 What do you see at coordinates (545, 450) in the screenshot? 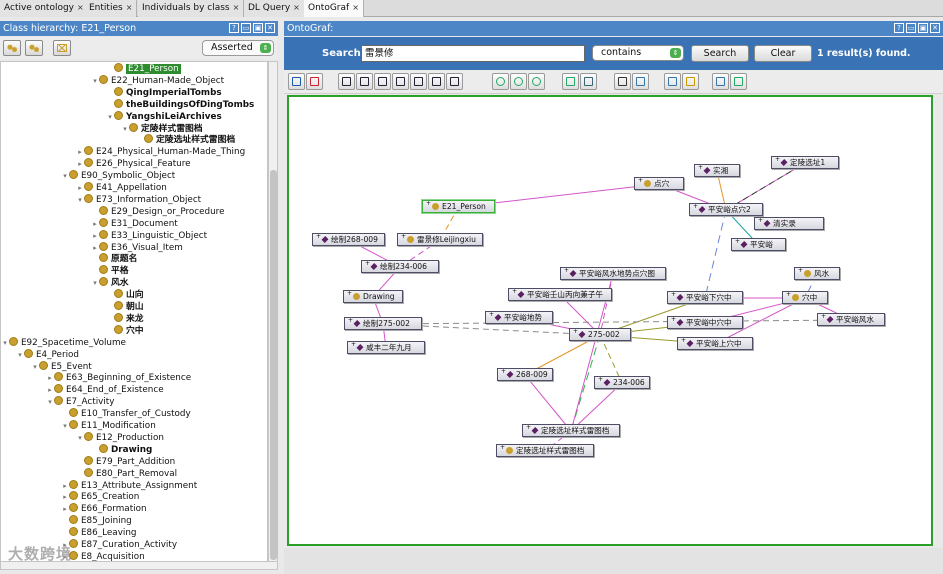
I see `graph-node: + 定陵选址样式雷图档` at bounding box center [545, 450].